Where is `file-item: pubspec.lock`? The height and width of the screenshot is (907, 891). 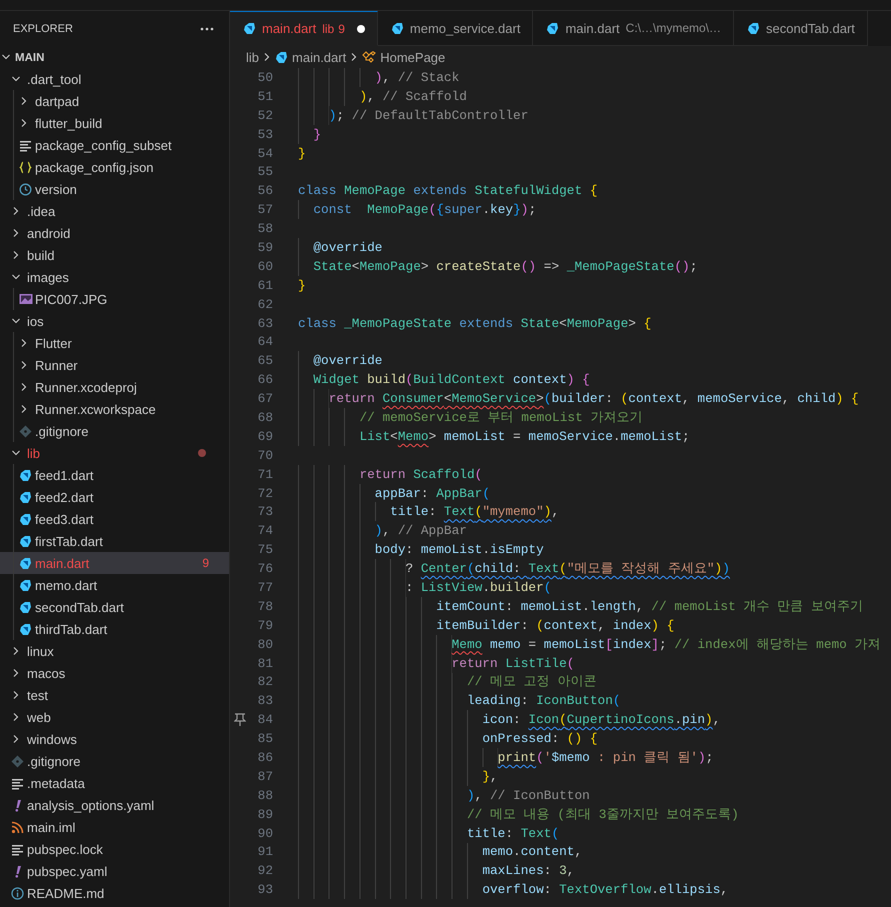 file-item: pubspec.lock is located at coordinates (114, 849).